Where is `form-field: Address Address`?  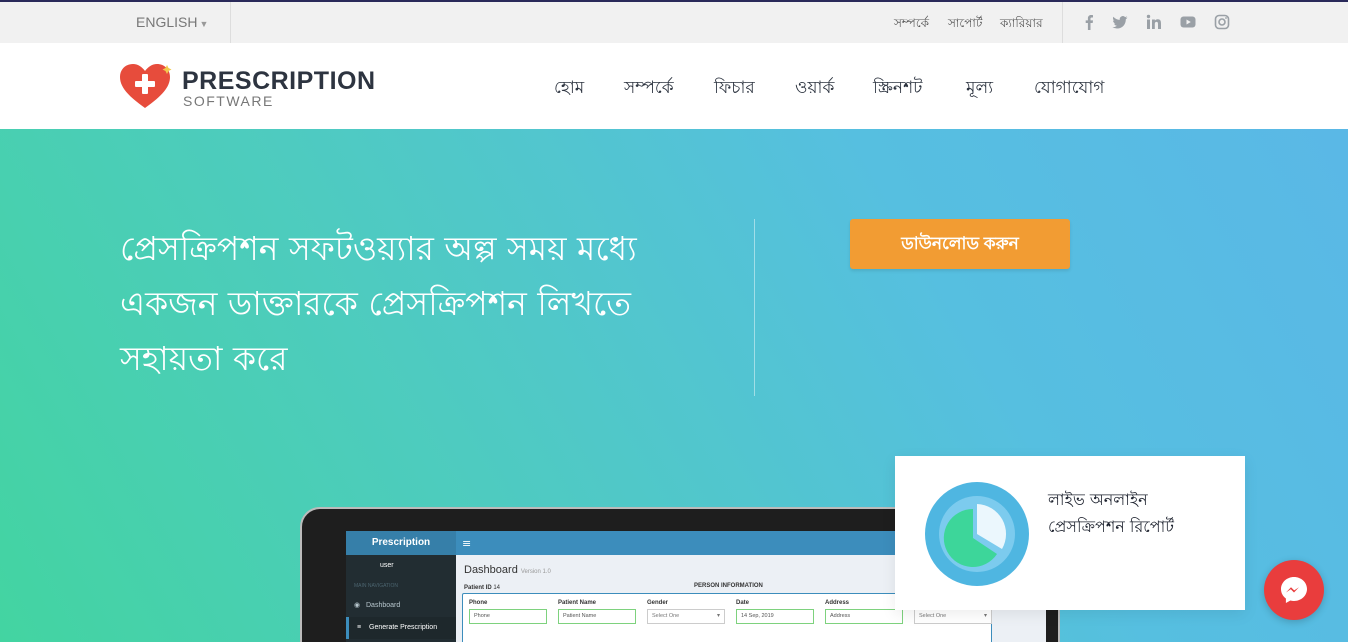
form-field: Address Address is located at coordinates (864, 612).